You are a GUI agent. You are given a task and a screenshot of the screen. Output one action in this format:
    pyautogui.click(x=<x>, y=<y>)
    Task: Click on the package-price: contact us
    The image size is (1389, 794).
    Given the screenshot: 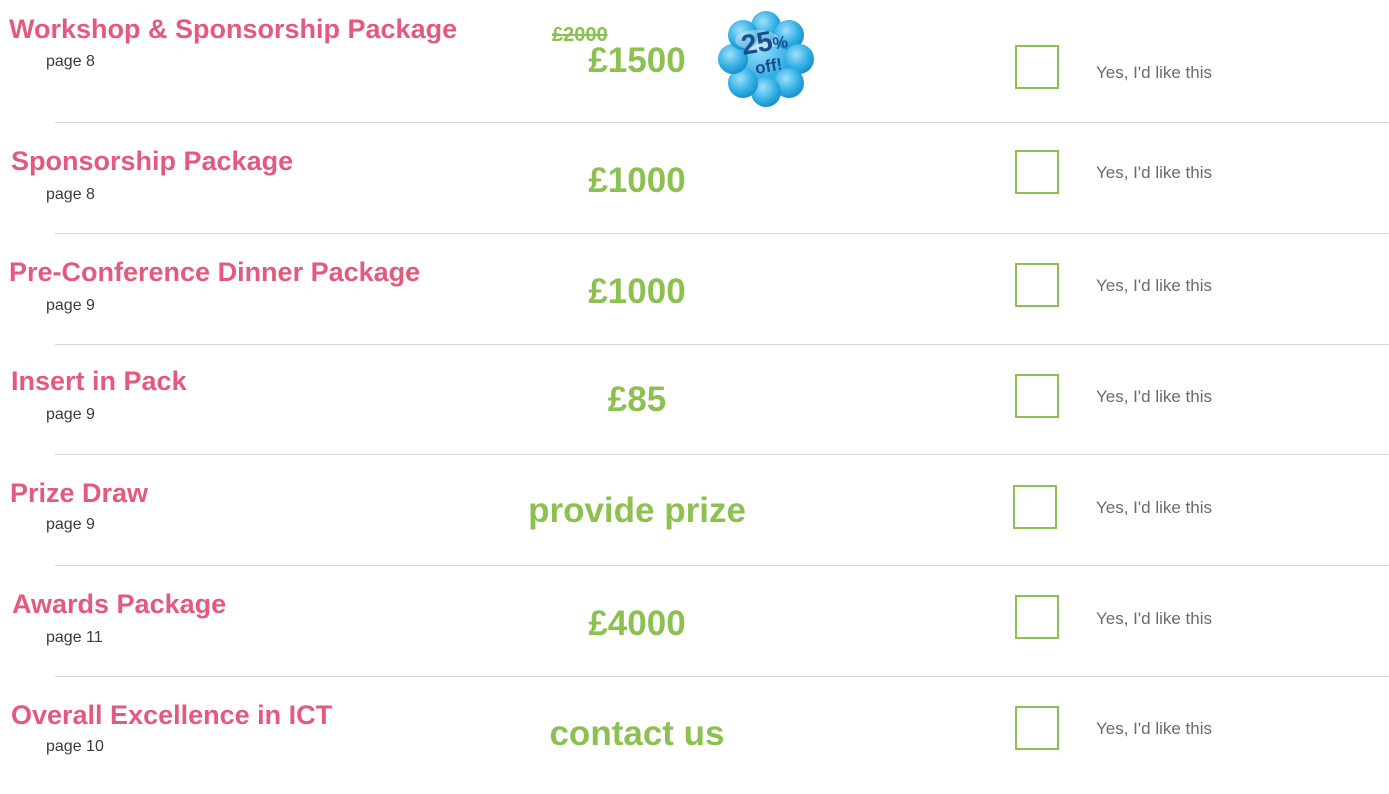 What is the action you would take?
    pyautogui.click(x=637, y=733)
    